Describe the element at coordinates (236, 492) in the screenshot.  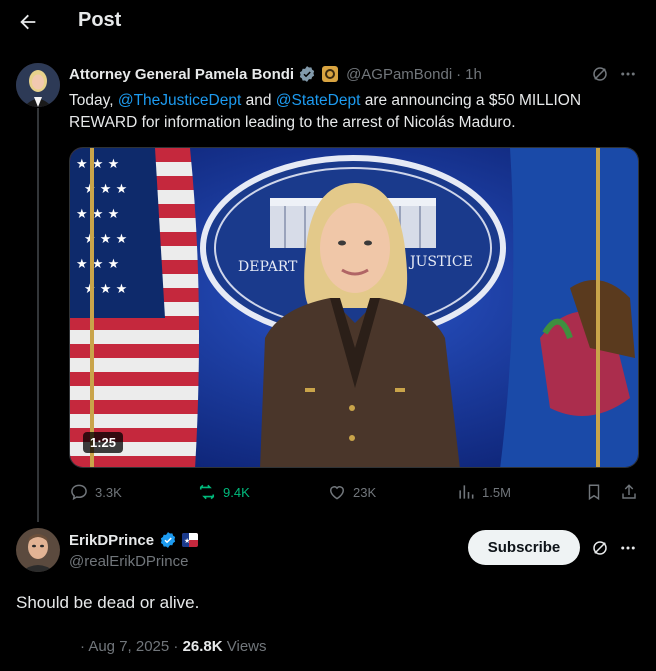
I see `repost-count: 9.4K` at that location.